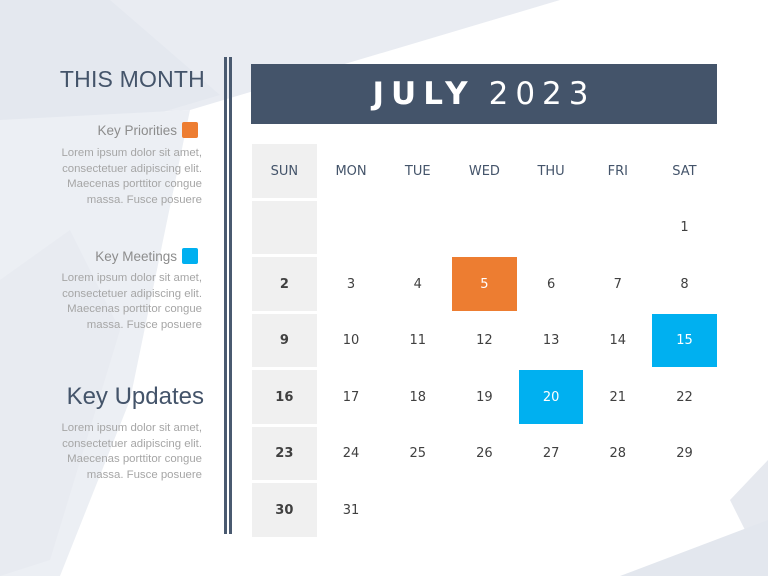  What do you see at coordinates (225, 295) in the screenshot?
I see `divider-line-left` at bounding box center [225, 295].